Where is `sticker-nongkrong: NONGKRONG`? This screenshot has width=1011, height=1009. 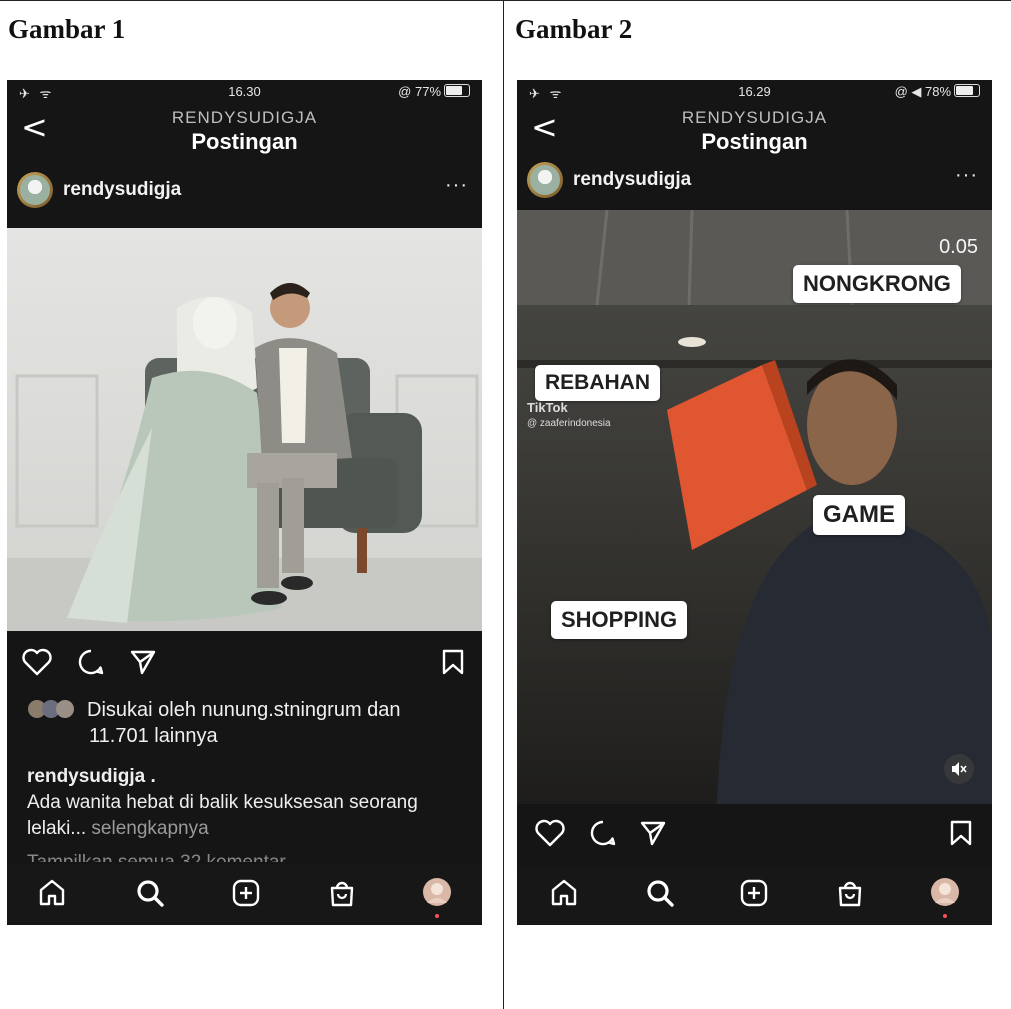 sticker-nongkrong: NONGKRONG is located at coordinates (877, 284).